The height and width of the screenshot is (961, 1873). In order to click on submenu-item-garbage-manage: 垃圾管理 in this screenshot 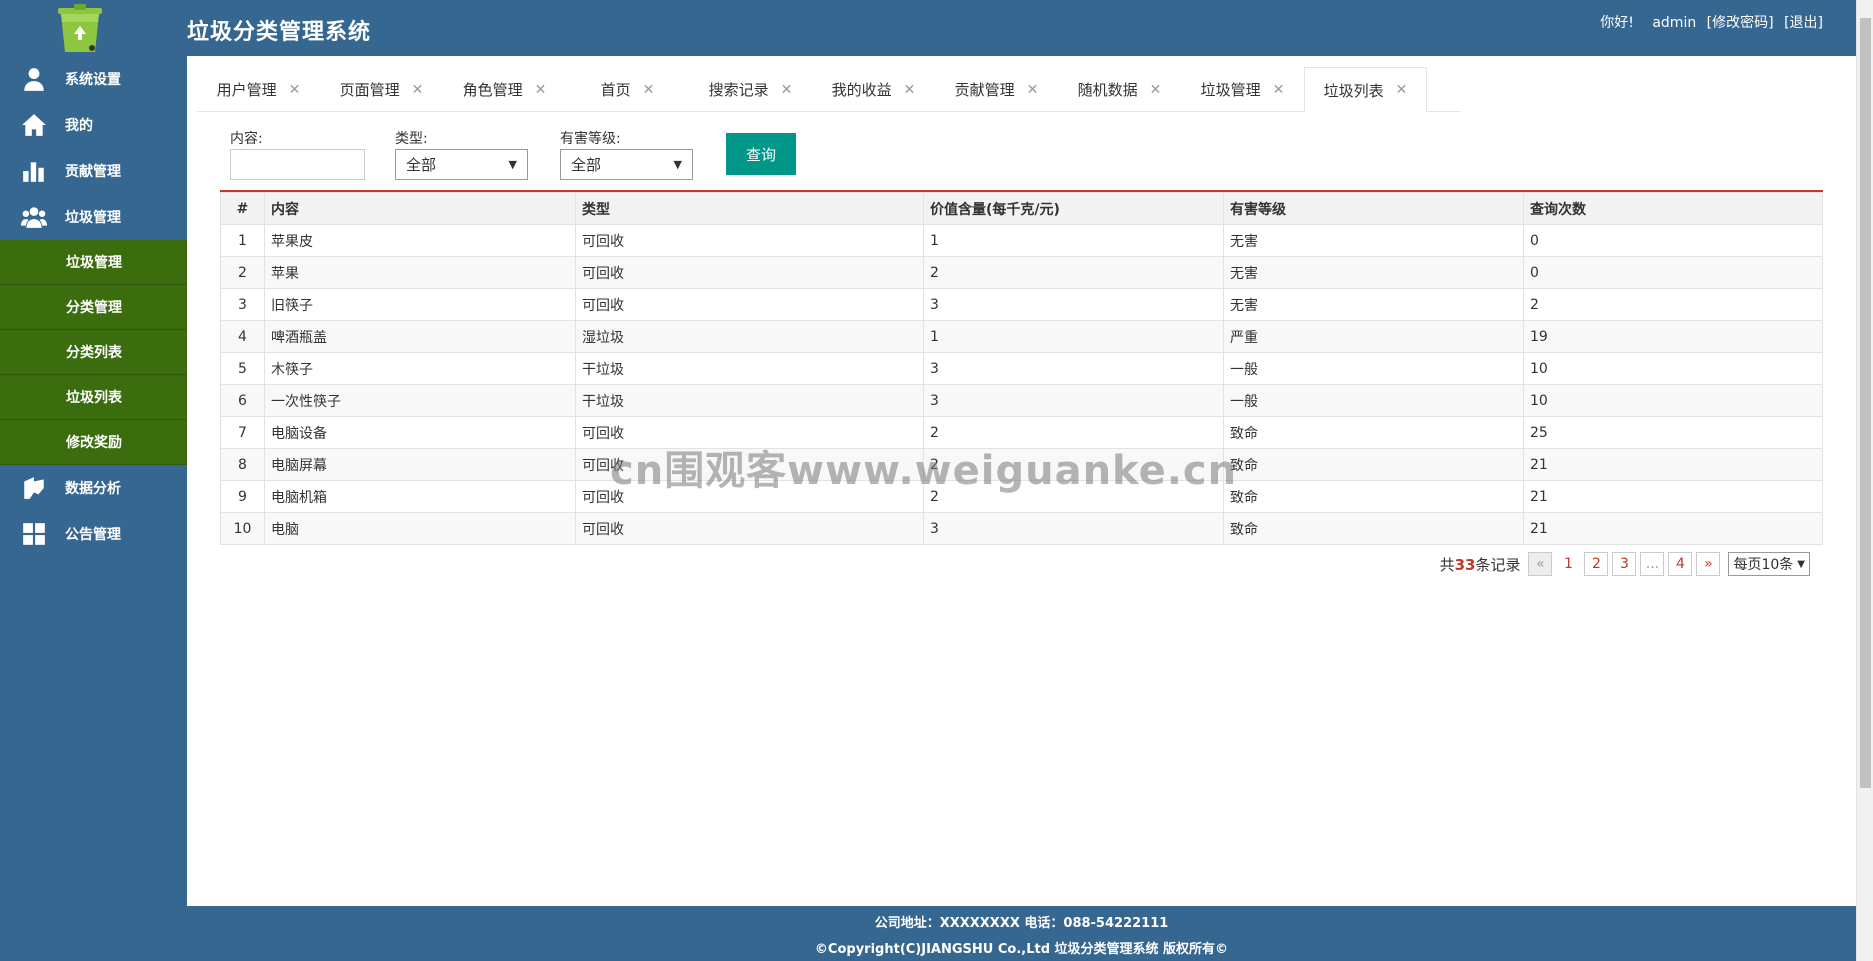, I will do `click(93, 262)`.